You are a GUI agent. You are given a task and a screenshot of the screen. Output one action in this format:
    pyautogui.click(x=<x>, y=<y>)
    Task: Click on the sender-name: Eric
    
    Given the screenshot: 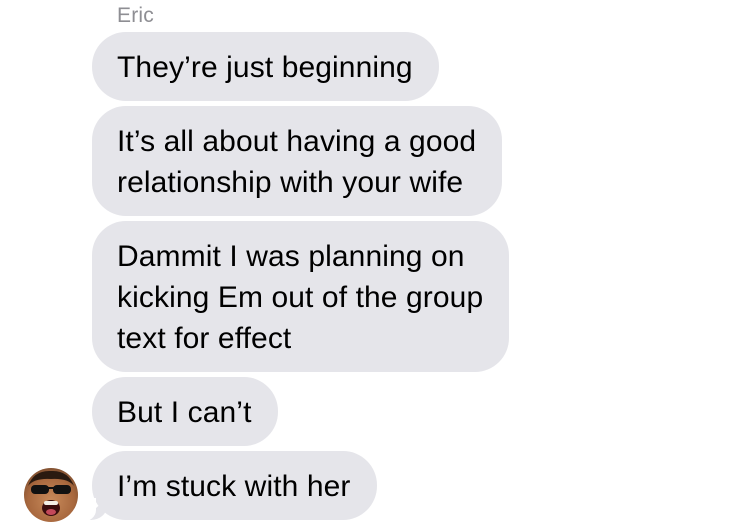 What is the action you would take?
    pyautogui.click(x=135, y=15)
    